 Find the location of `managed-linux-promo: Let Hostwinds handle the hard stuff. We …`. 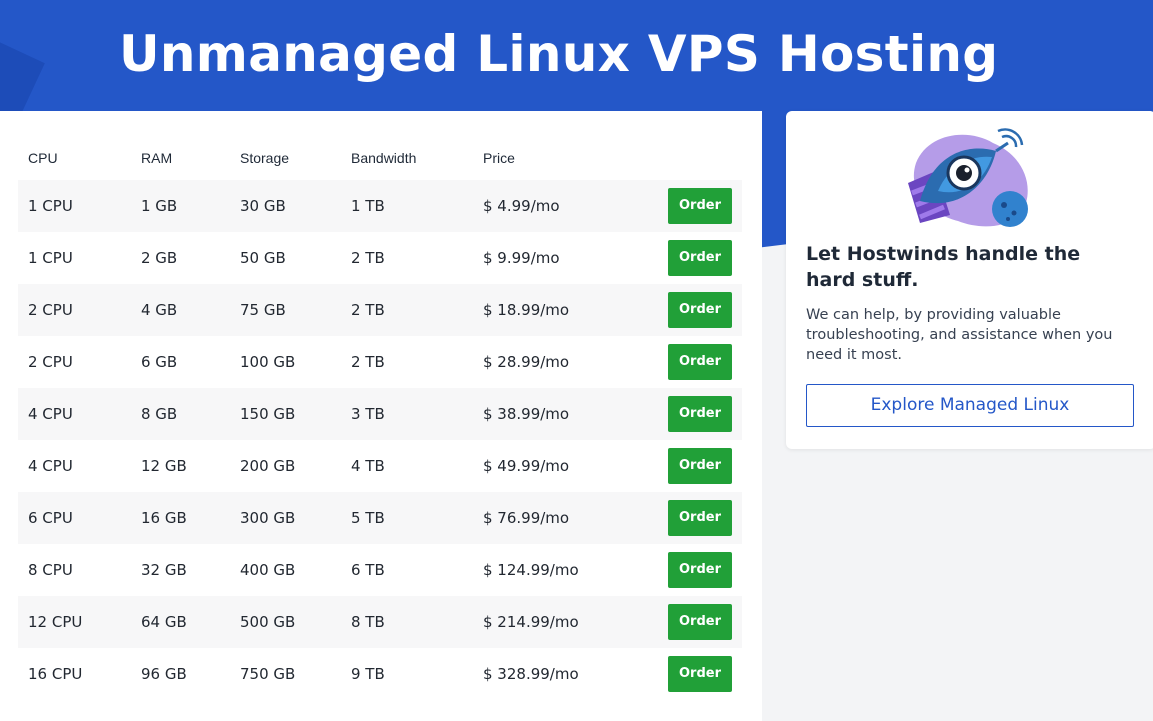

managed-linux-promo: Let Hostwinds handle the hard stuff. We … is located at coordinates (969, 280).